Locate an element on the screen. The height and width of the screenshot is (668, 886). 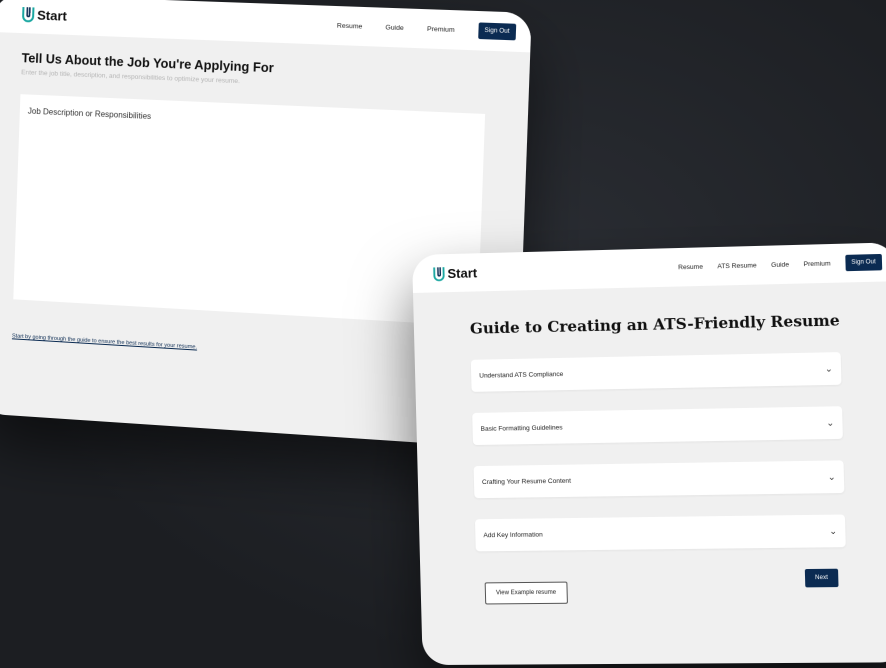
accordion-label: Understand ATS Compliance is located at coordinates (521, 375).